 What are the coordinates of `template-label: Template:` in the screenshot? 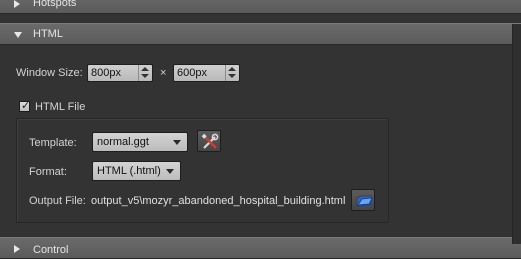 It's located at (53, 143).